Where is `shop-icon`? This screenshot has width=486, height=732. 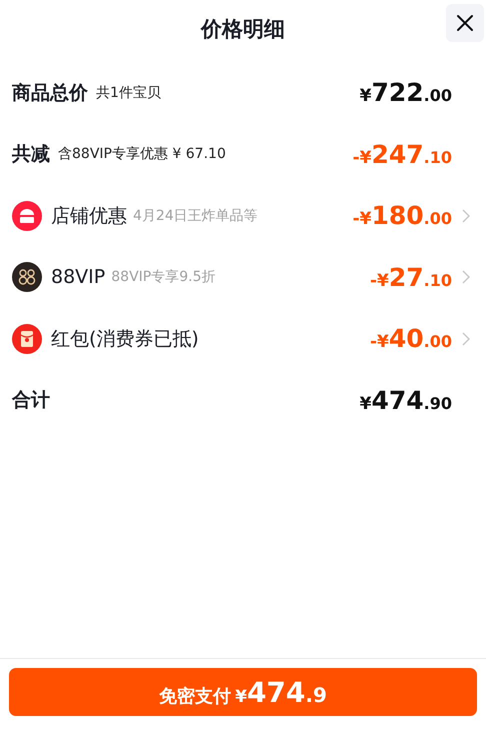
shop-icon is located at coordinates (27, 215).